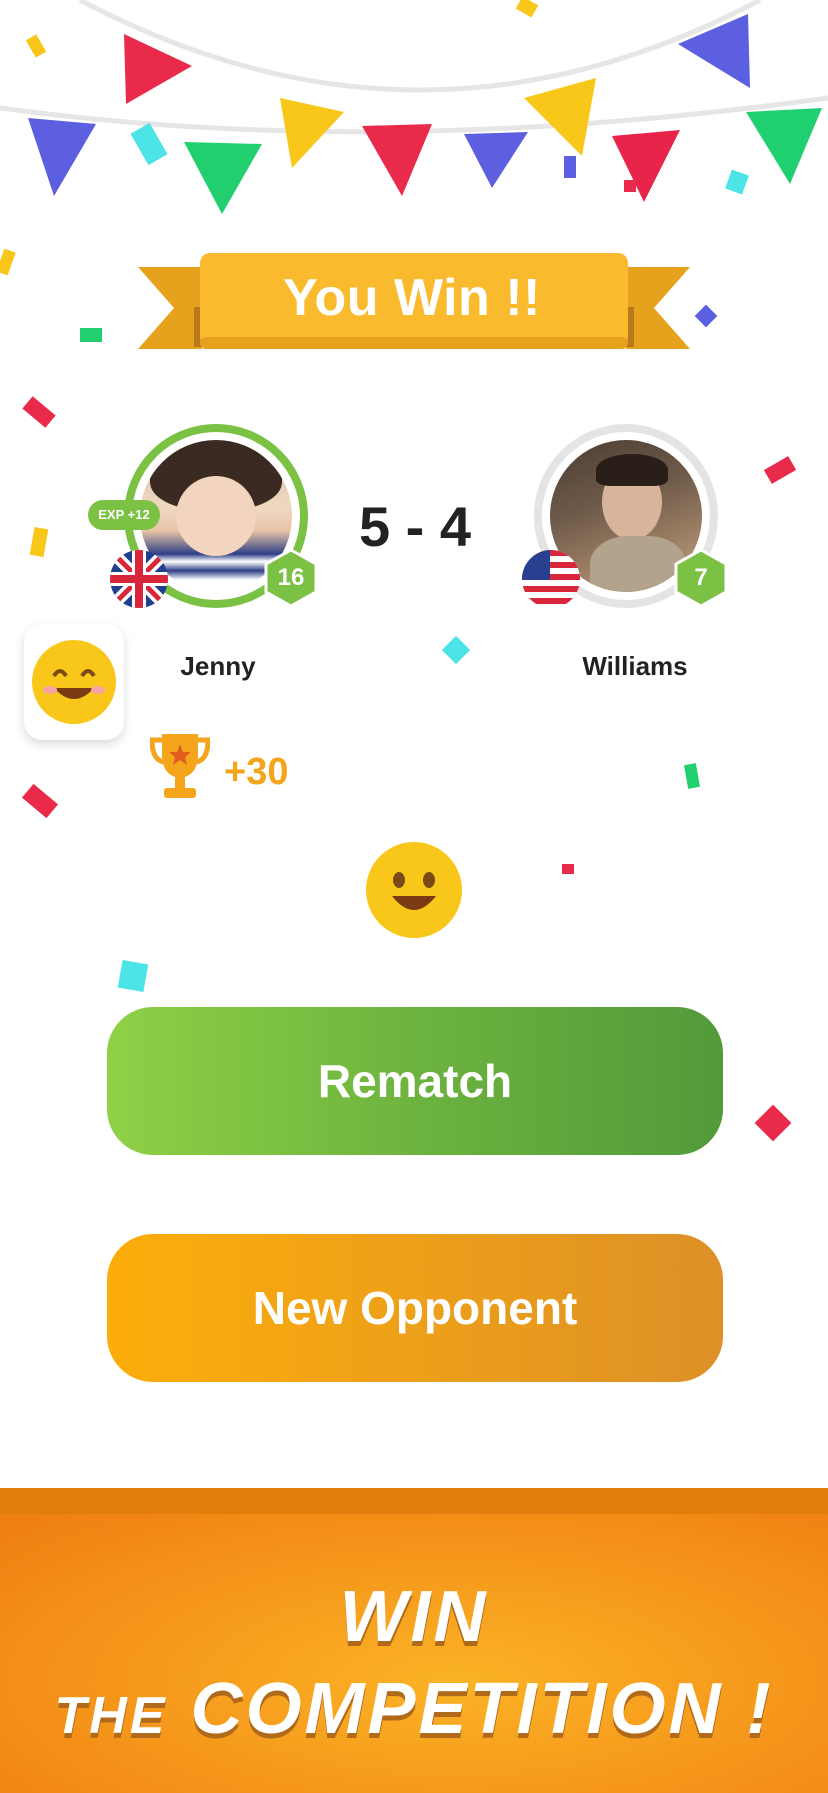 This screenshot has height=1793, width=828. What do you see at coordinates (415, 526) in the screenshot?
I see `match-score: 5 - 4` at bounding box center [415, 526].